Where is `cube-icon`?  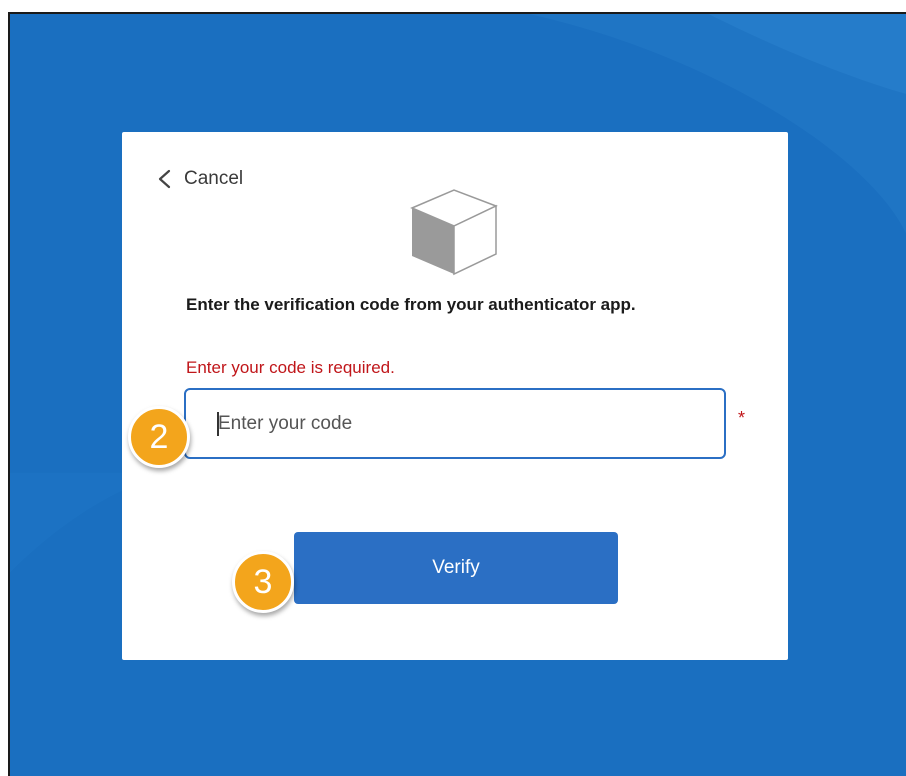 cube-icon is located at coordinates (454, 232).